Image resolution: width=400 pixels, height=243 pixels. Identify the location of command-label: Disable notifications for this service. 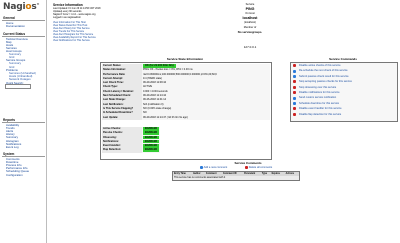
(319, 92).